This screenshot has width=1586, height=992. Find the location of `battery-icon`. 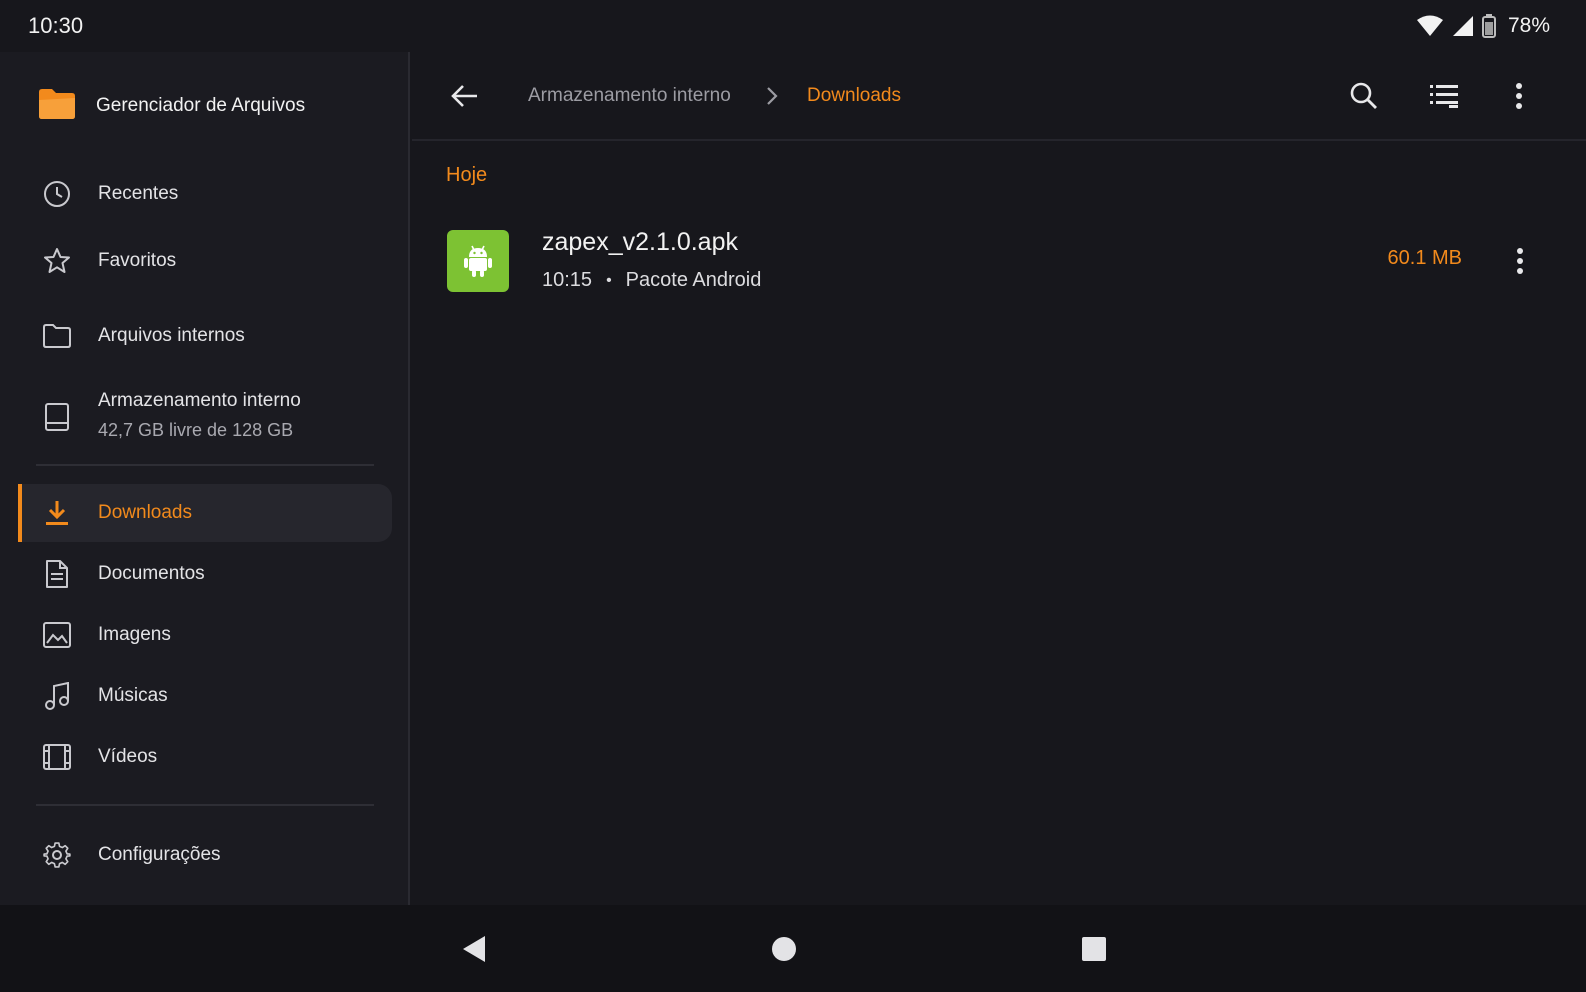

battery-icon is located at coordinates (1488, 26).